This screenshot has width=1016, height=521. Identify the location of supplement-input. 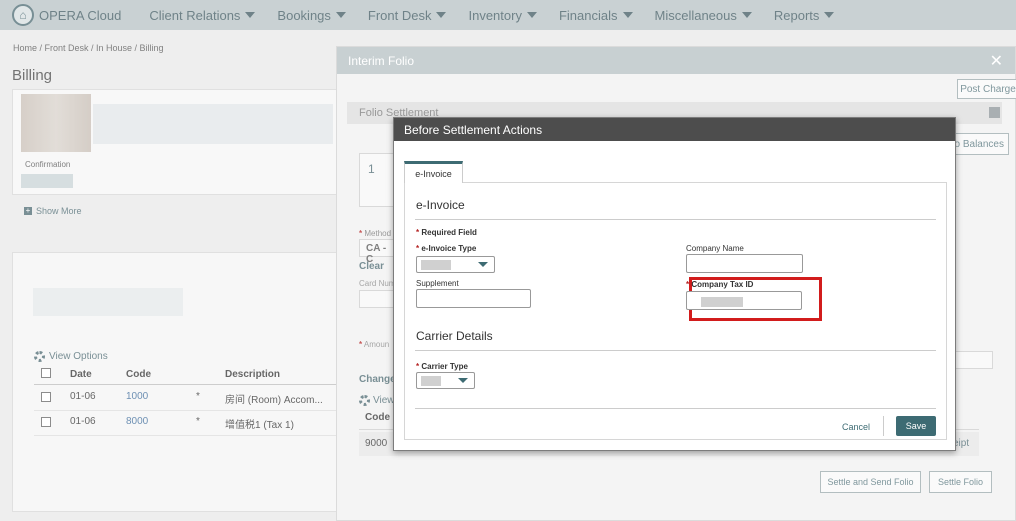
(473, 298).